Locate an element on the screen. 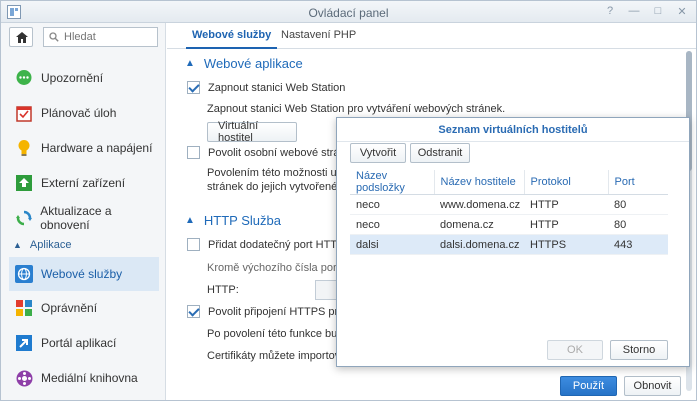  minimize-icon: — is located at coordinates (634, 11).